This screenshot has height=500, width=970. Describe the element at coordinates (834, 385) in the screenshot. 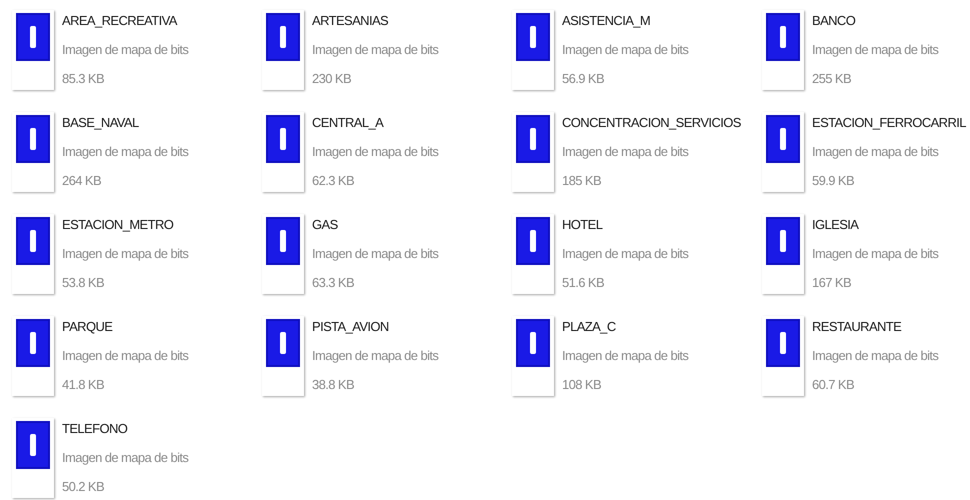

I see `file-size: 60.7 KB` at that location.